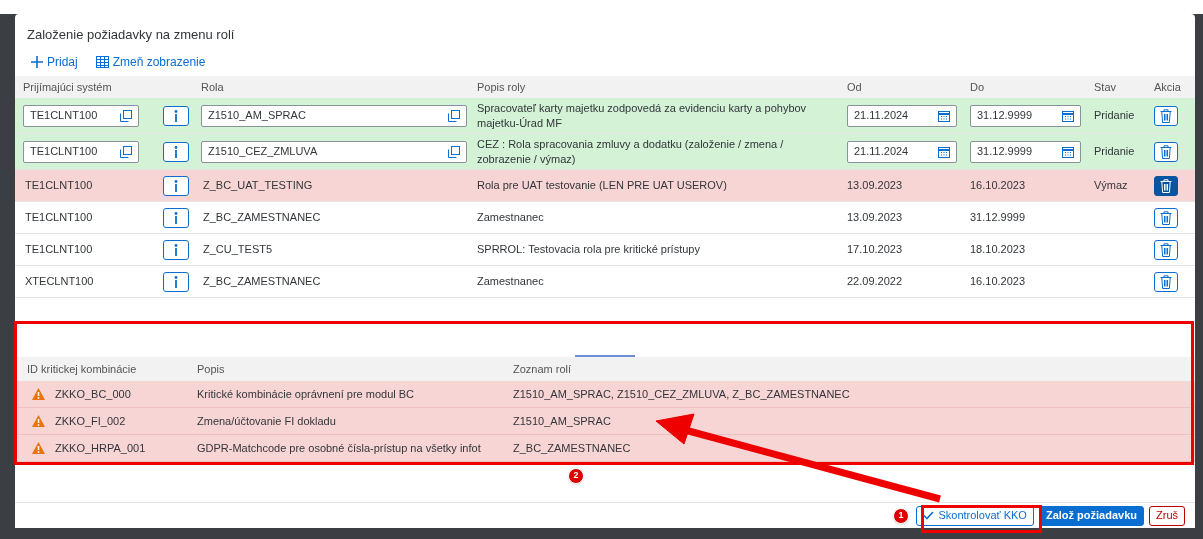  What do you see at coordinates (875, 250) in the screenshot?
I see `table-cell-text: 17.10.2023` at bounding box center [875, 250].